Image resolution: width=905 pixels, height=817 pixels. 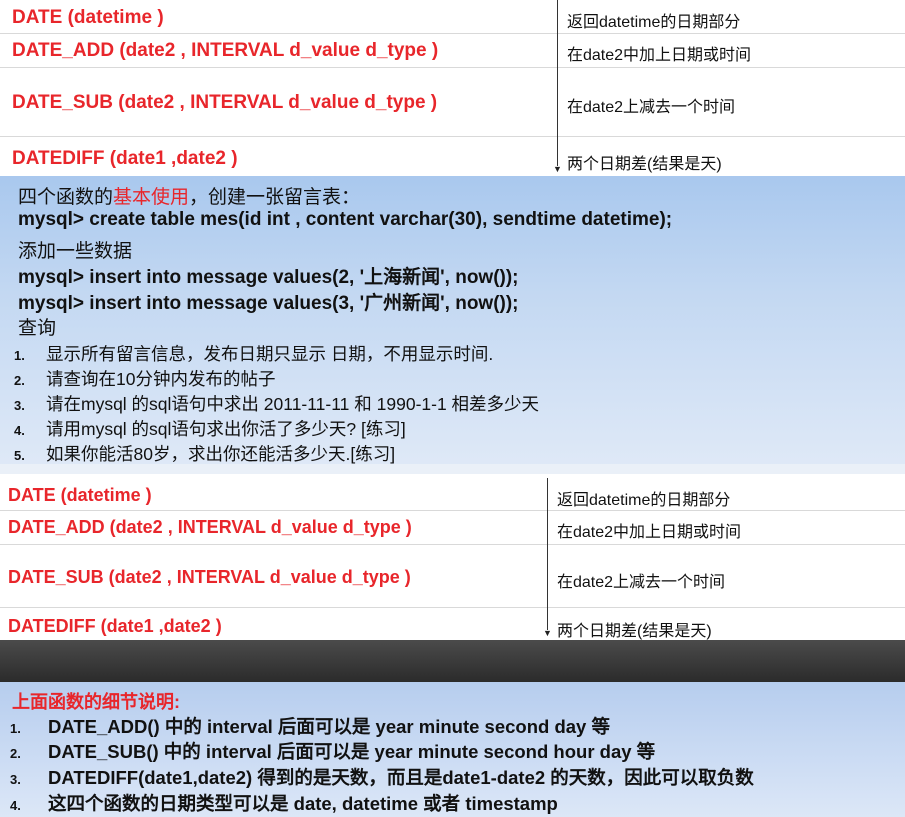 I want to click on list-item: 5. 如果你能活80岁，求出你还能活多少天.[练习], so click(x=204, y=453).